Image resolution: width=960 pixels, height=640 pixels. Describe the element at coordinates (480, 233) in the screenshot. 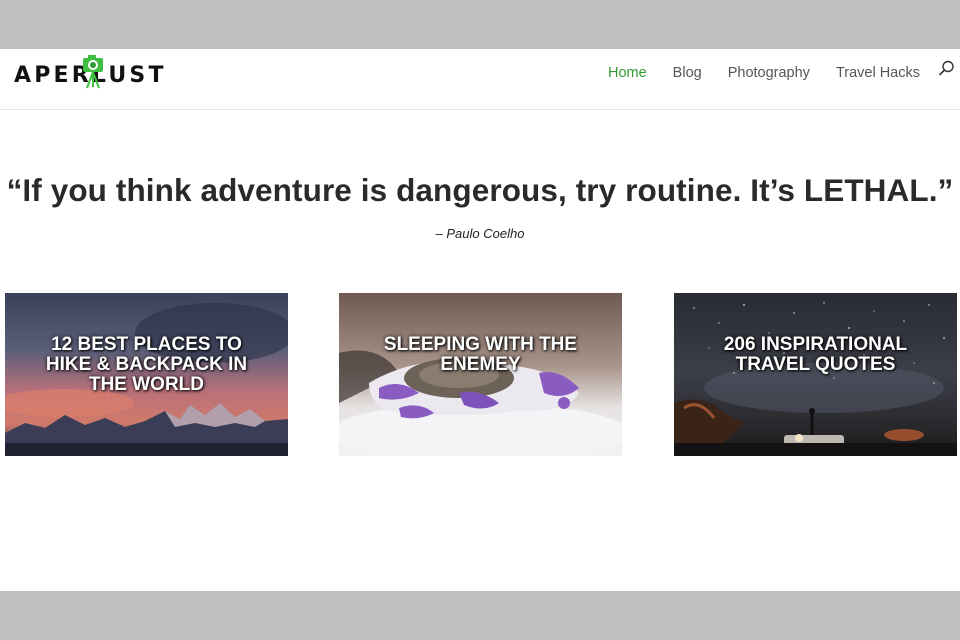

I see `quote-author: – Paulo Coelho` at that location.